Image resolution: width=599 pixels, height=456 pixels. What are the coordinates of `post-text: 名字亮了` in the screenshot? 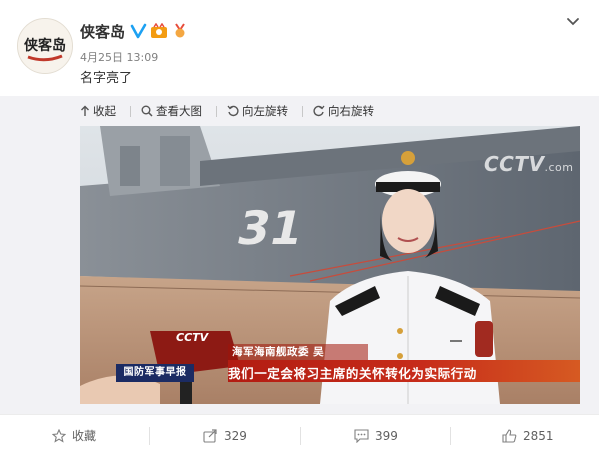 It's located at (106, 78).